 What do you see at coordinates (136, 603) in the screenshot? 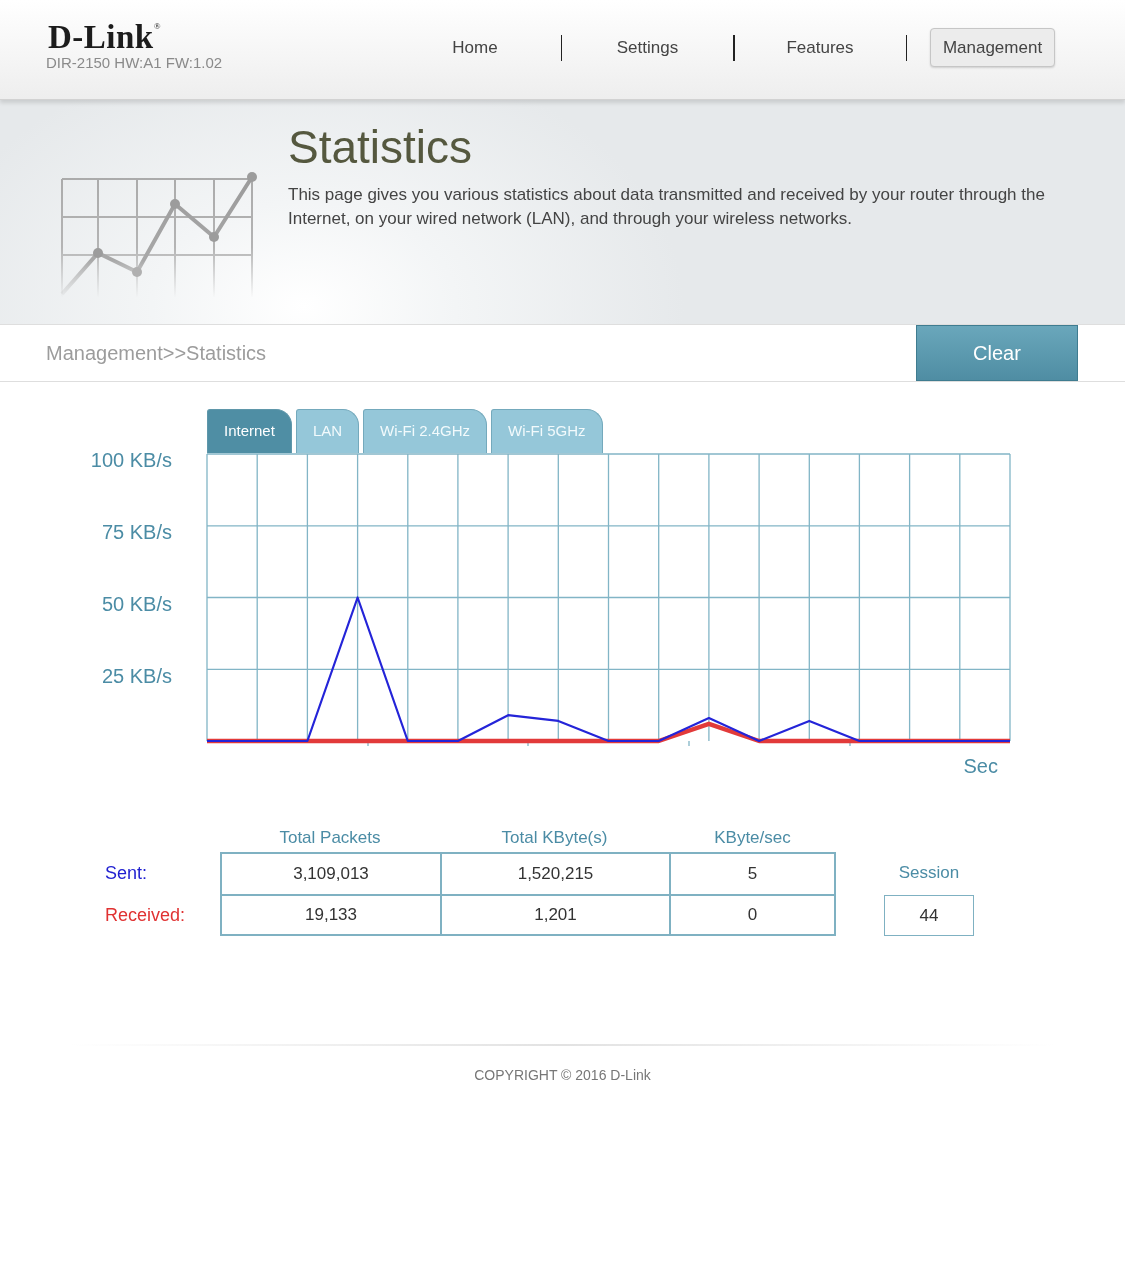
I see `y-axis-label: 50 KB/s` at bounding box center [136, 603].